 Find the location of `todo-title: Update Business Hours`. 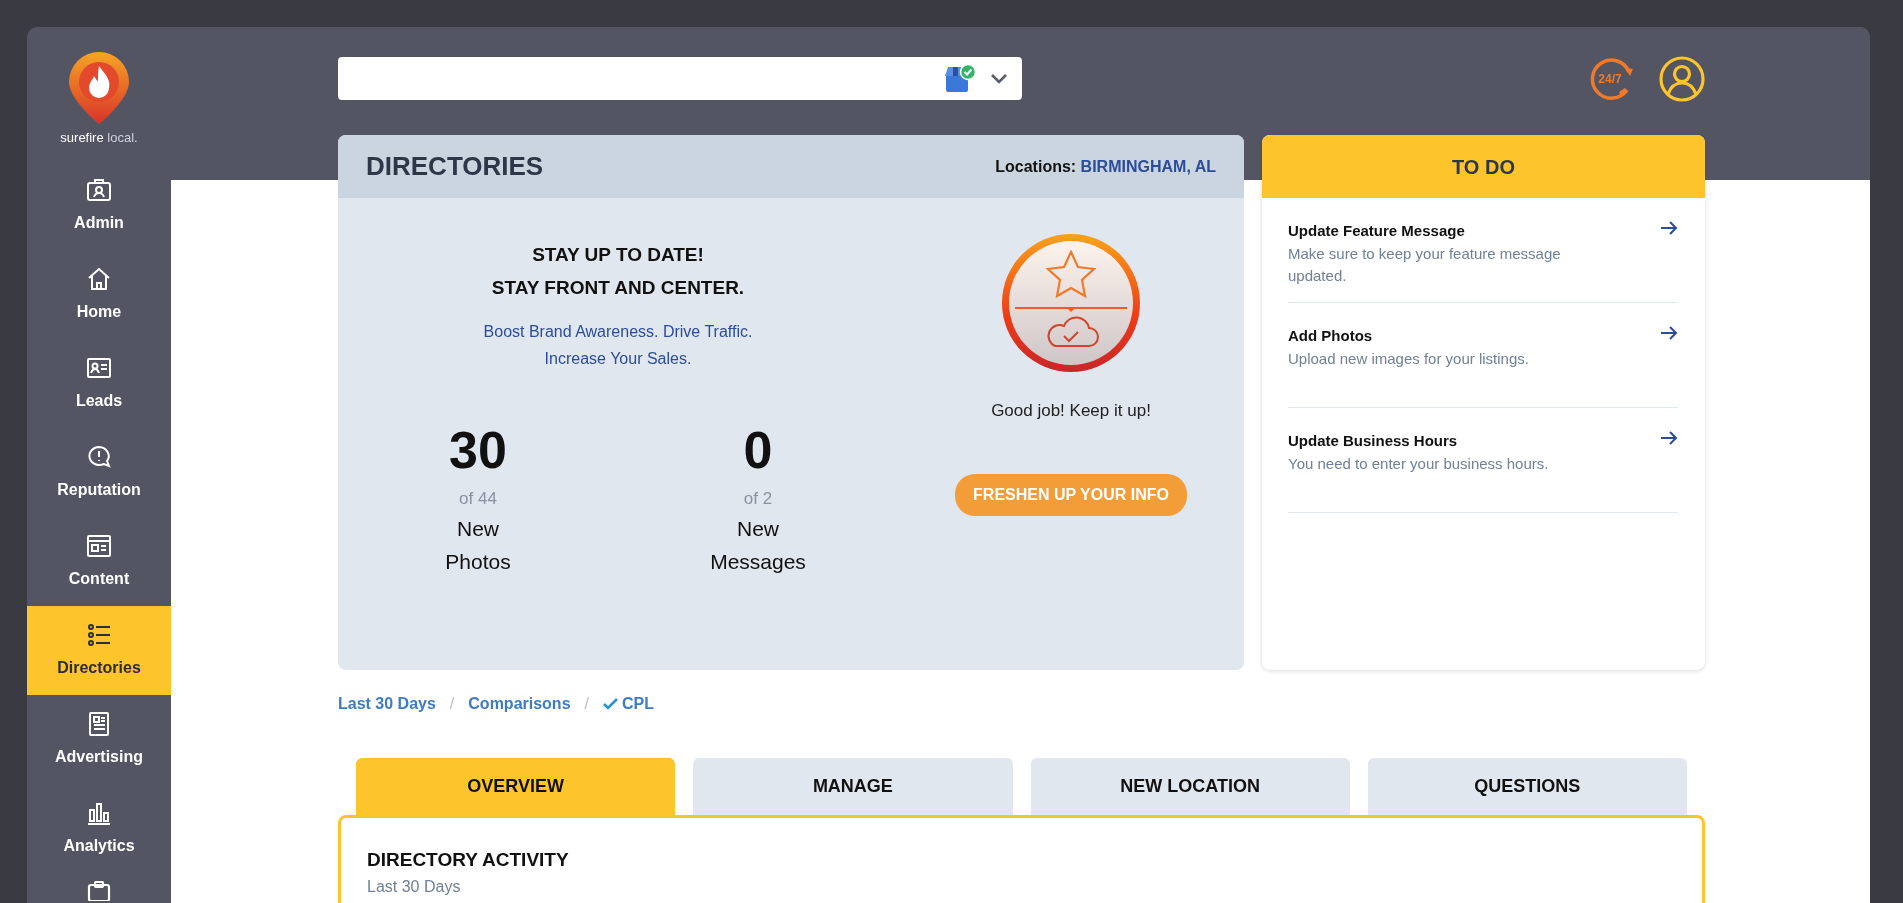

todo-title: Update Business Hours is located at coordinates (1373, 441).